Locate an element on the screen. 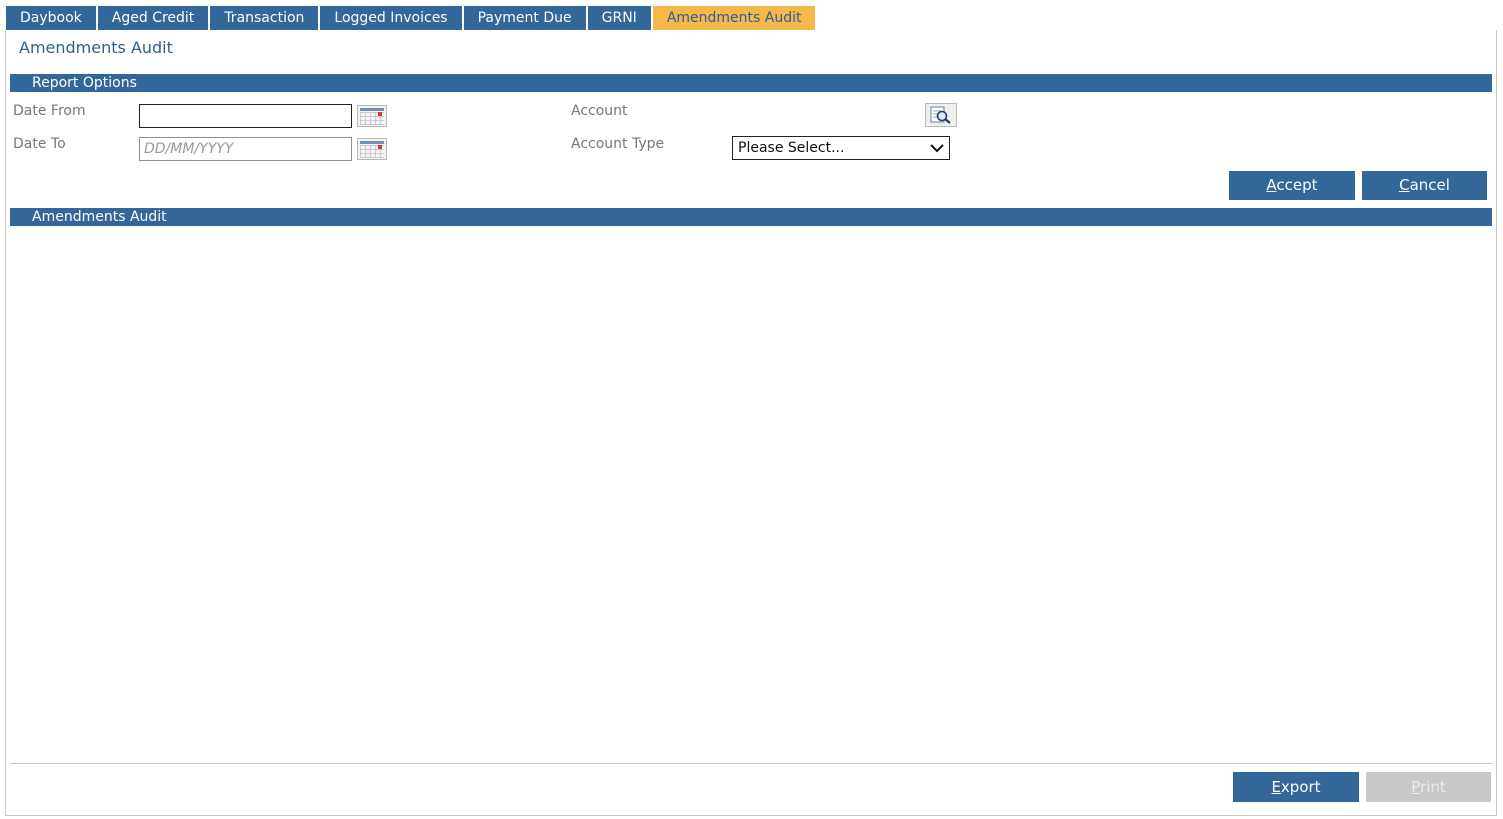 Image resolution: width=1503 pixels, height=819 pixels. print-button: Print is located at coordinates (1428, 787).